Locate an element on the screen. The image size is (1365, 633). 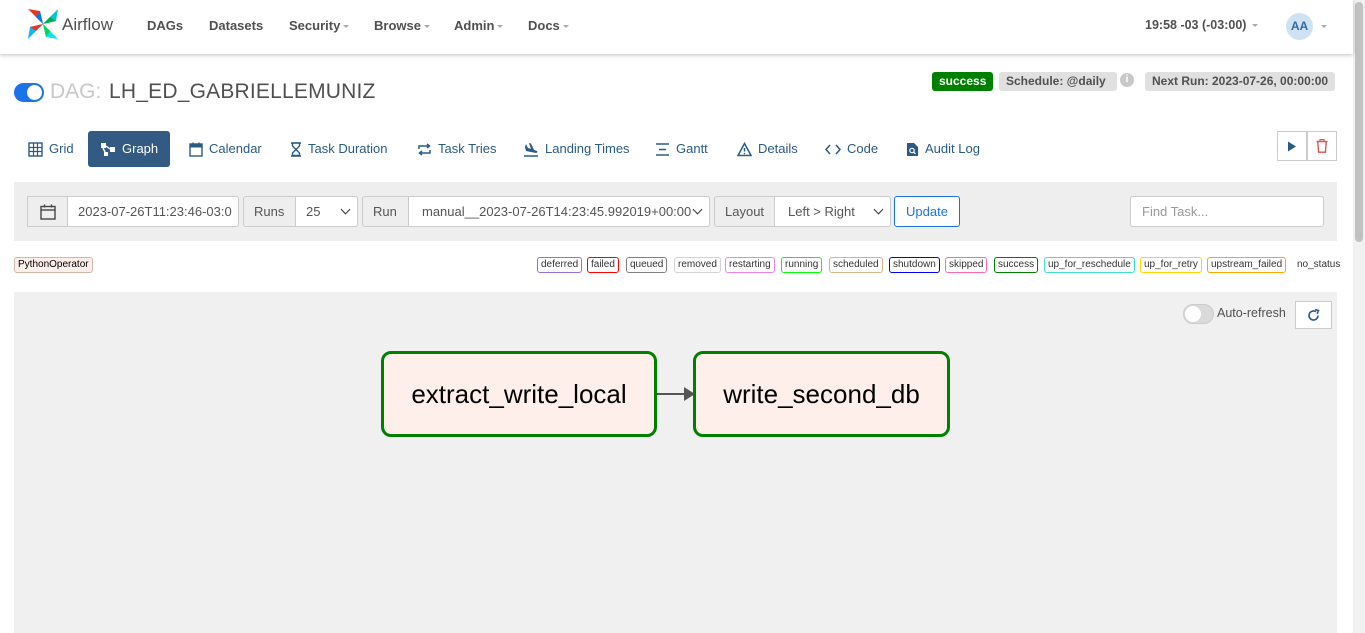
refresh-button is located at coordinates (1313, 315).